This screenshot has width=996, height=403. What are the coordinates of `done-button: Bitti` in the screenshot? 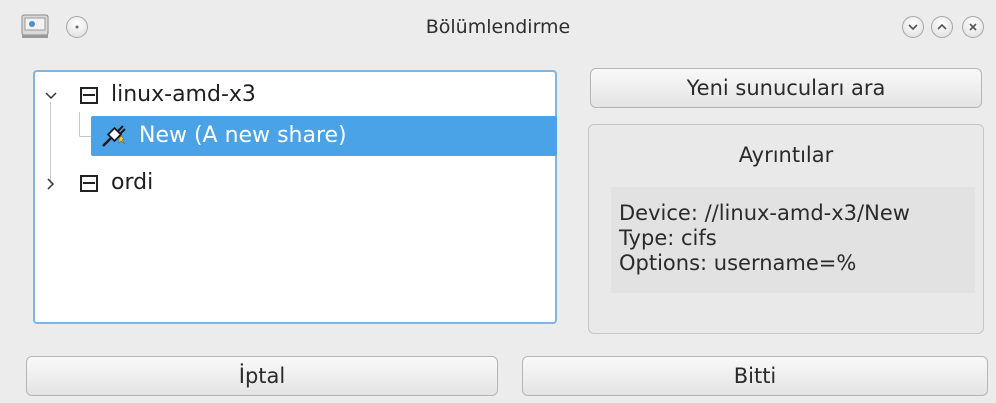 It's located at (755, 376).